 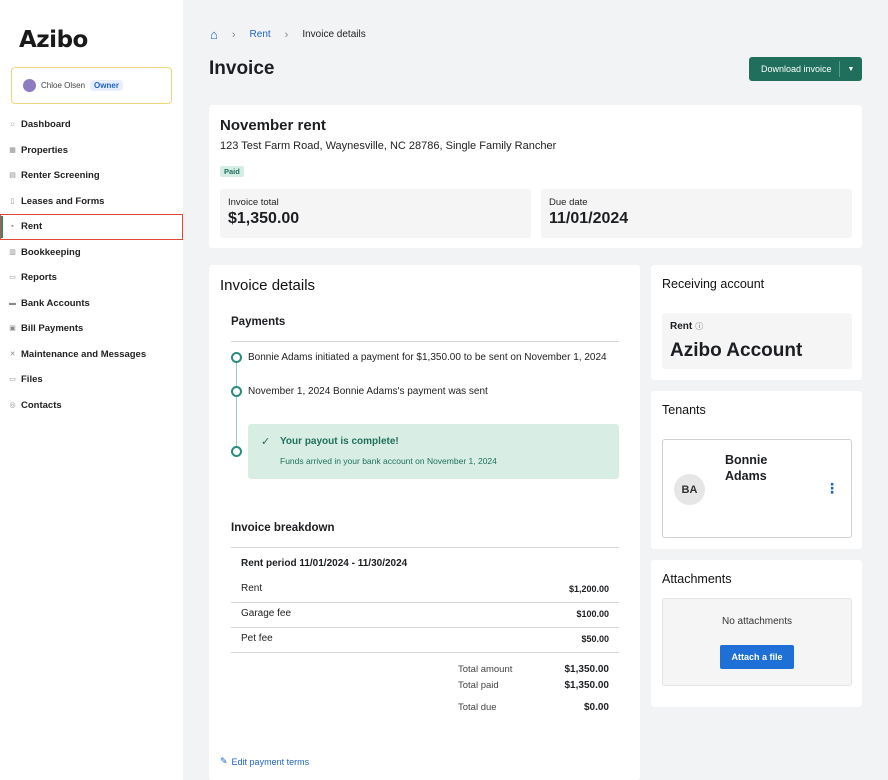 What do you see at coordinates (84, 354) in the screenshot?
I see `sidebar-item-label: Maintenance and Messages` at bounding box center [84, 354].